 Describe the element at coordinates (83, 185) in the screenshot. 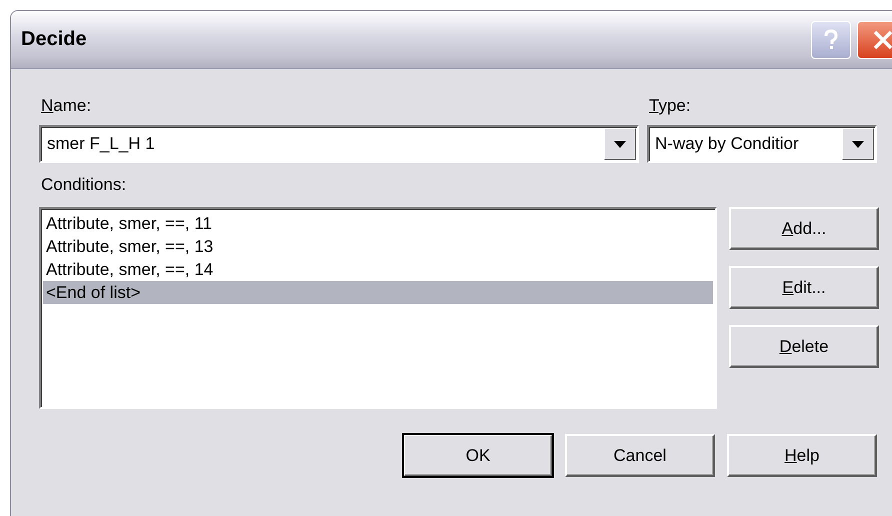

I see `conditions-label: Conditions:` at that location.